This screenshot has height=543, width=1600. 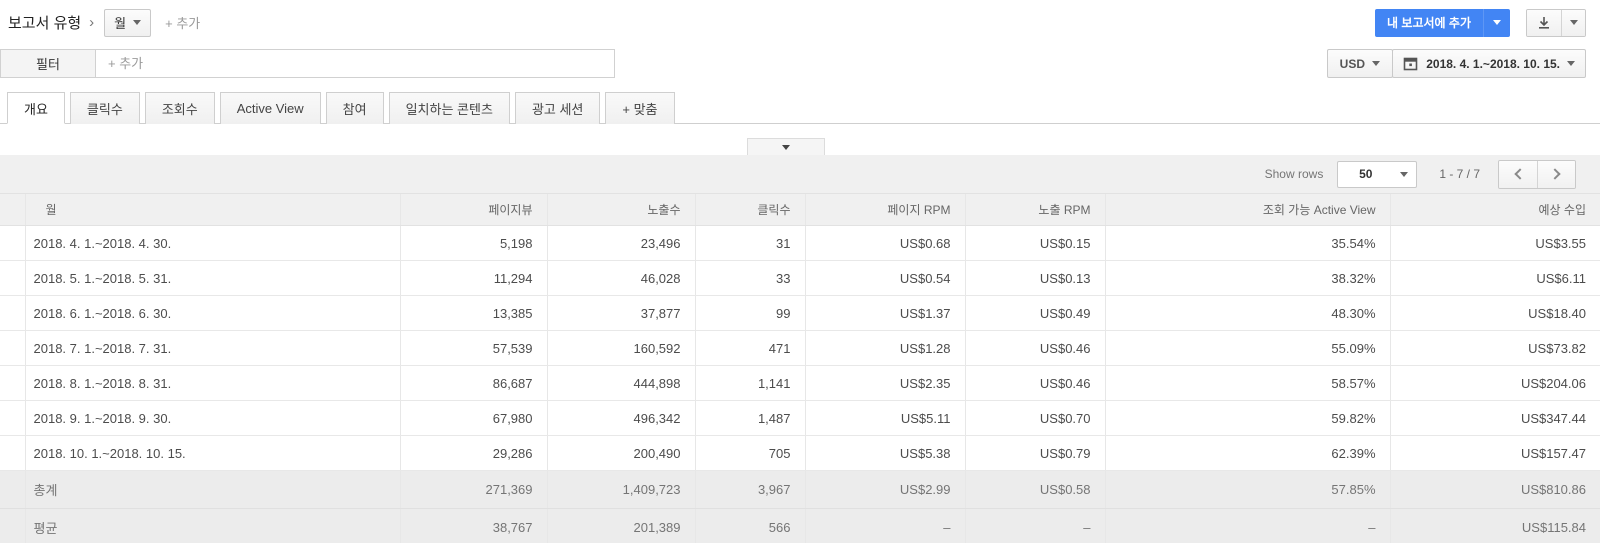 What do you see at coordinates (1034, 243) in the screenshot?
I see `cell-impression-rpm: US$0.15` at bounding box center [1034, 243].